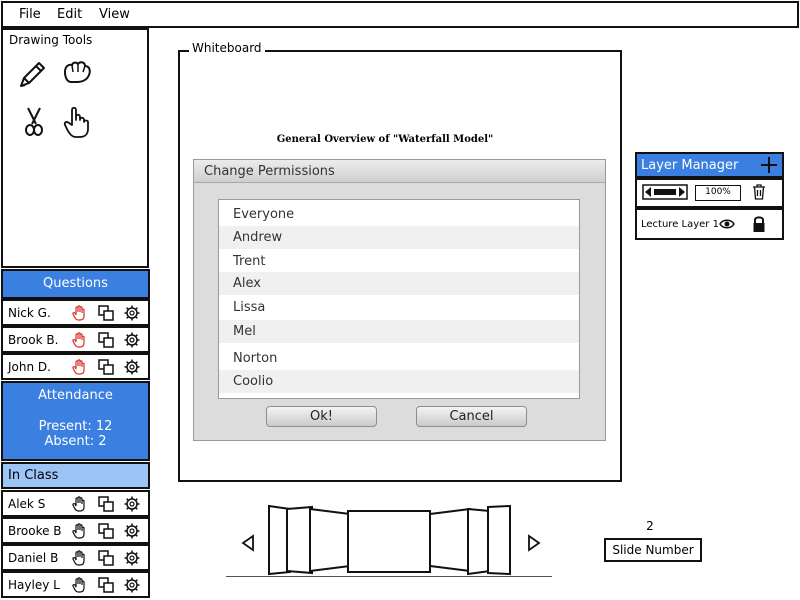 The height and width of the screenshot is (600, 800). What do you see at coordinates (399, 214) in the screenshot?
I see `permission-item-everyone: Everyone` at bounding box center [399, 214].